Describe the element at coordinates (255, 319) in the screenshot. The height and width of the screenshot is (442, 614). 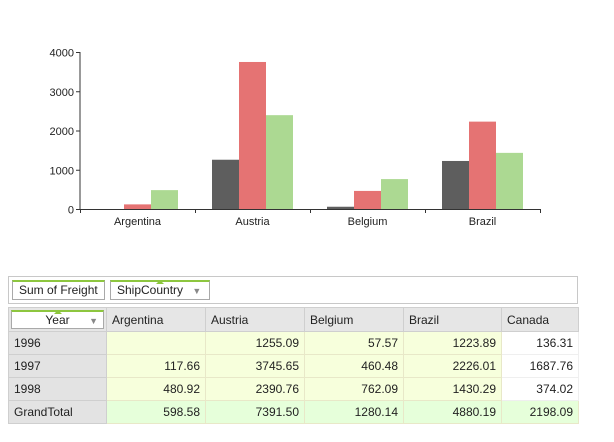
I see `column-header-austria: Austria` at that location.